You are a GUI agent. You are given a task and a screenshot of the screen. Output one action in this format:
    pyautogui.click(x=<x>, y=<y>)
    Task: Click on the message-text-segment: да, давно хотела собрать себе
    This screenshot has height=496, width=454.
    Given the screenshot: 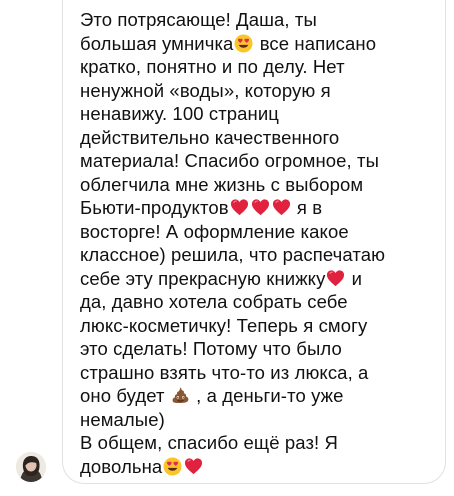 What is the action you would take?
    pyautogui.click(x=214, y=301)
    